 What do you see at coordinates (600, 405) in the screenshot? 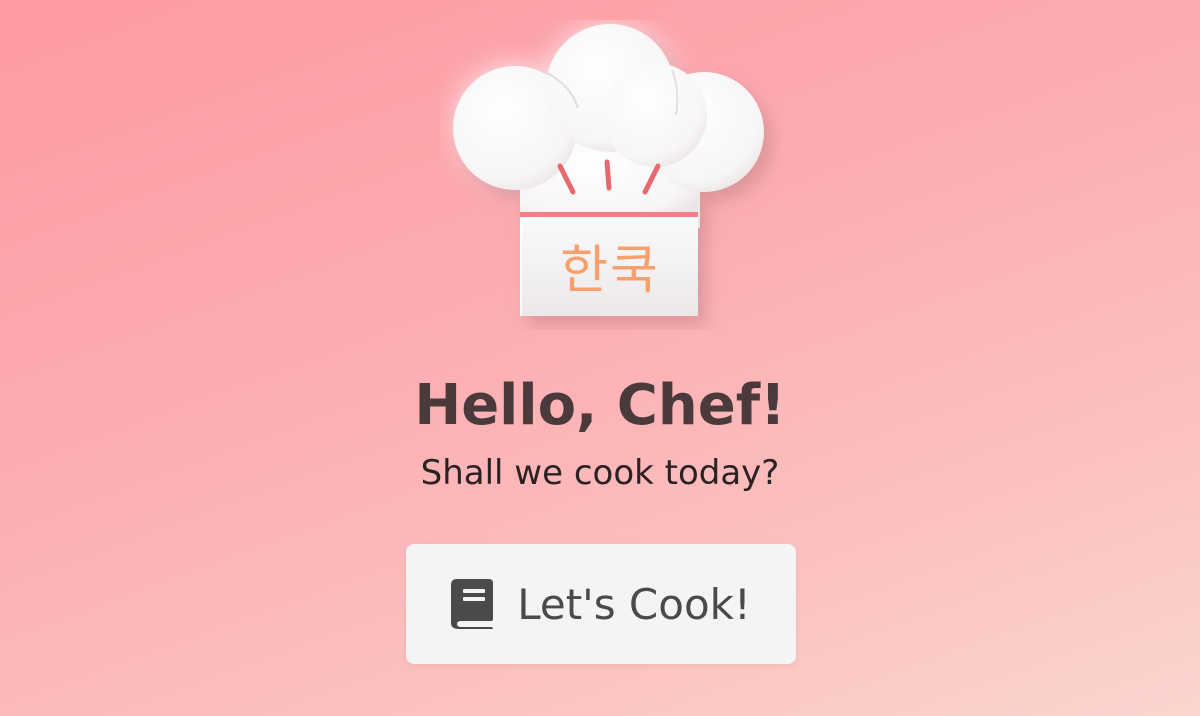
I see `page-title: Hello, Chef!` at bounding box center [600, 405].